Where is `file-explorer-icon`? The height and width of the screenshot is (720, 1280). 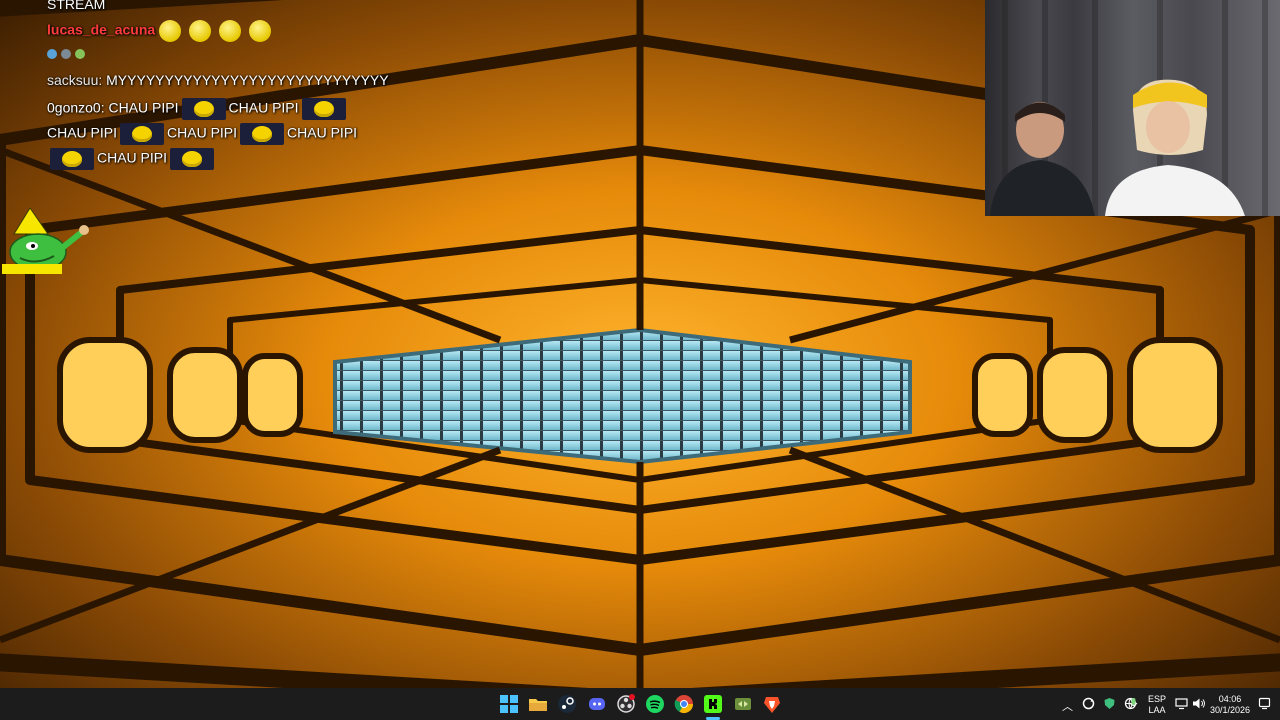 file-explorer-icon is located at coordinates (538, 704).